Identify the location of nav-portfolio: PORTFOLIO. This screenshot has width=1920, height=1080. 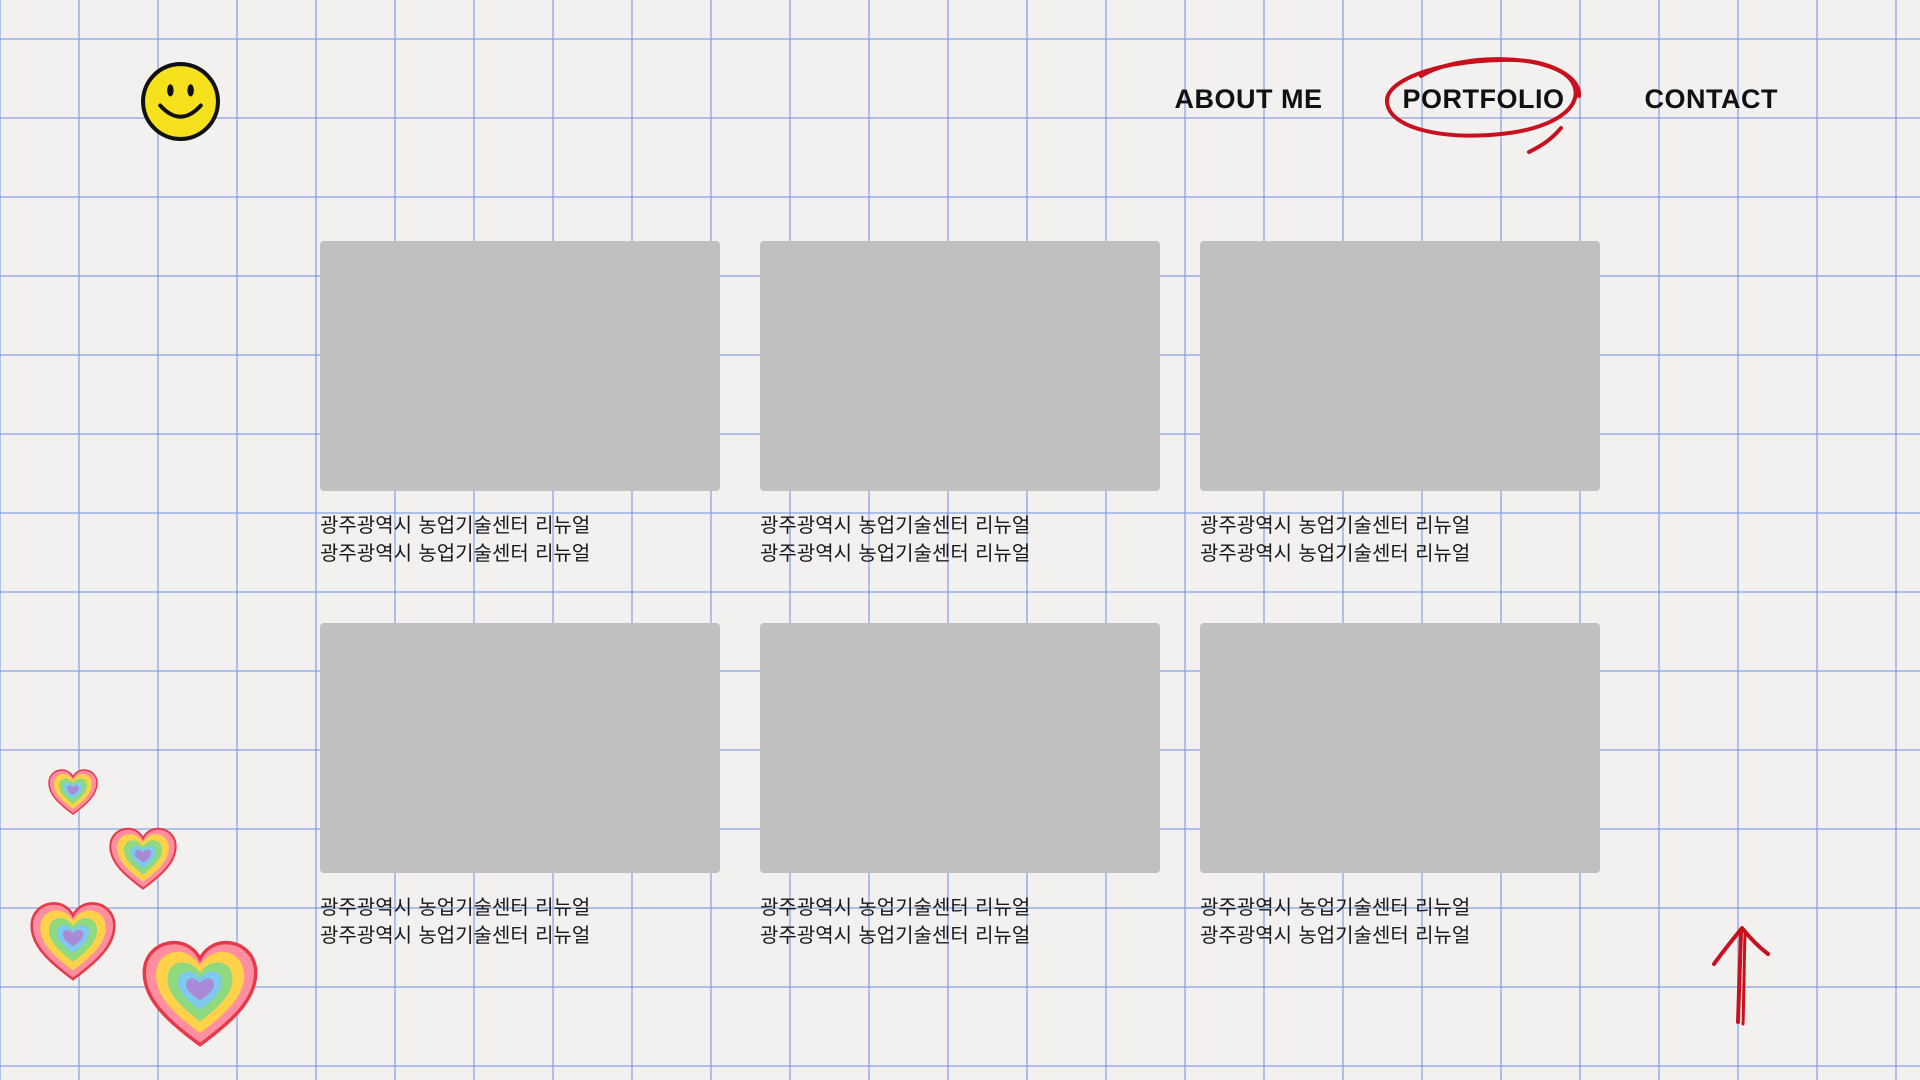
(1482, 105).